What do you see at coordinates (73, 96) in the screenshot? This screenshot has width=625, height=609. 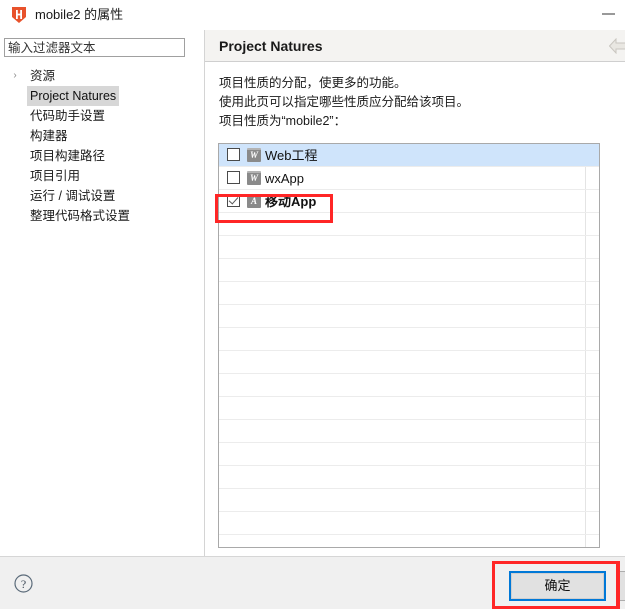 I see `sidebar-item-label: Project Natures` at bounding box center [73, 96].